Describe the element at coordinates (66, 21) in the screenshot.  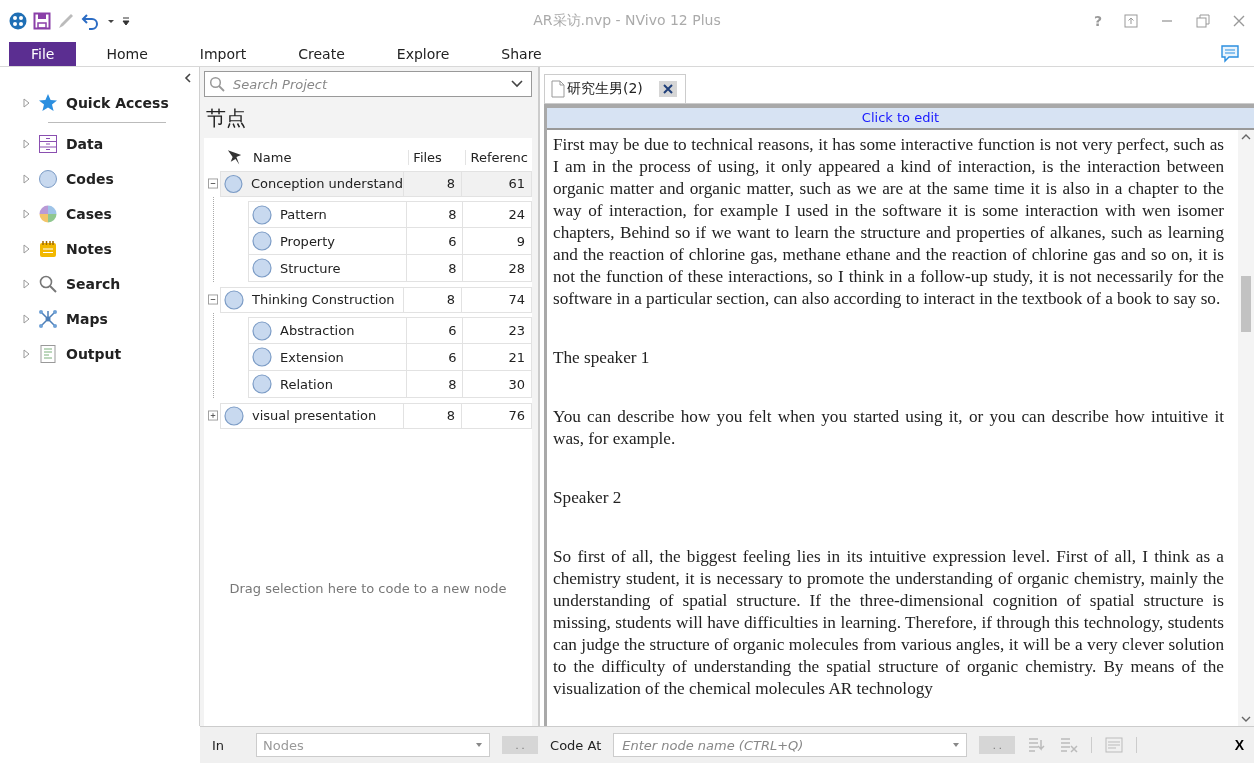
I see `pencil-icon` at that location.